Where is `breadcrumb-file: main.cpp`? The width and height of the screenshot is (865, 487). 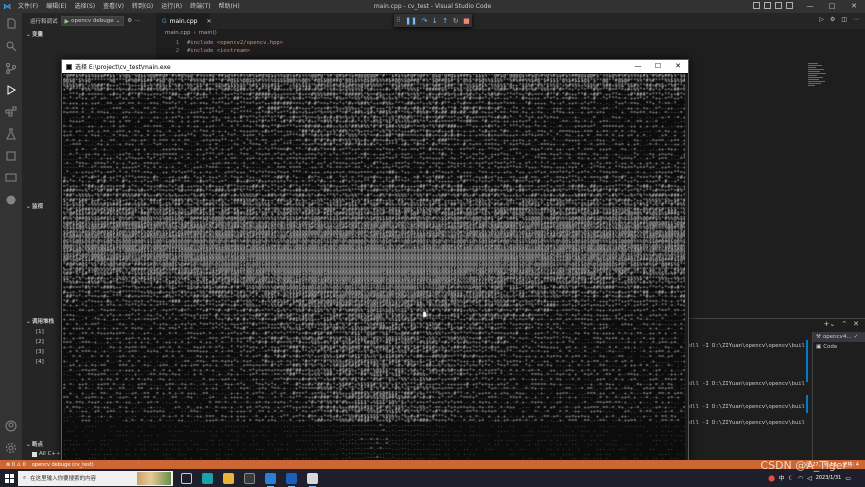 breadcrumb-file: main.cpp is located at coordinates (178, 33).